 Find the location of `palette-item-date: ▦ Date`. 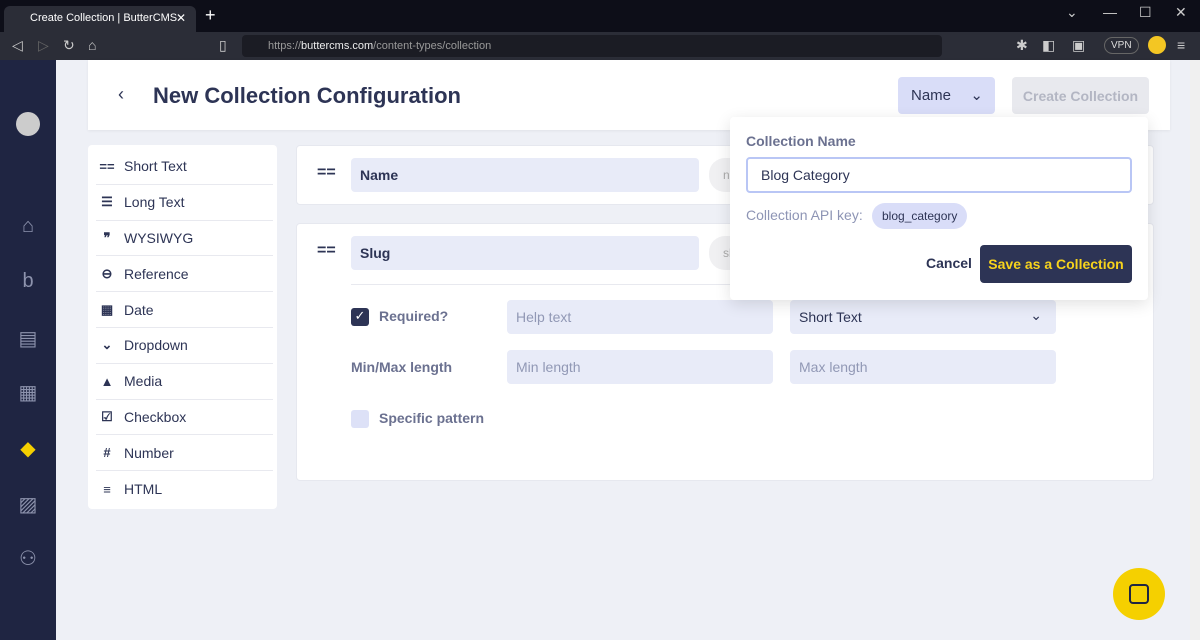

palette-item-date: ▦ Date is located at coordinates (184, 310).